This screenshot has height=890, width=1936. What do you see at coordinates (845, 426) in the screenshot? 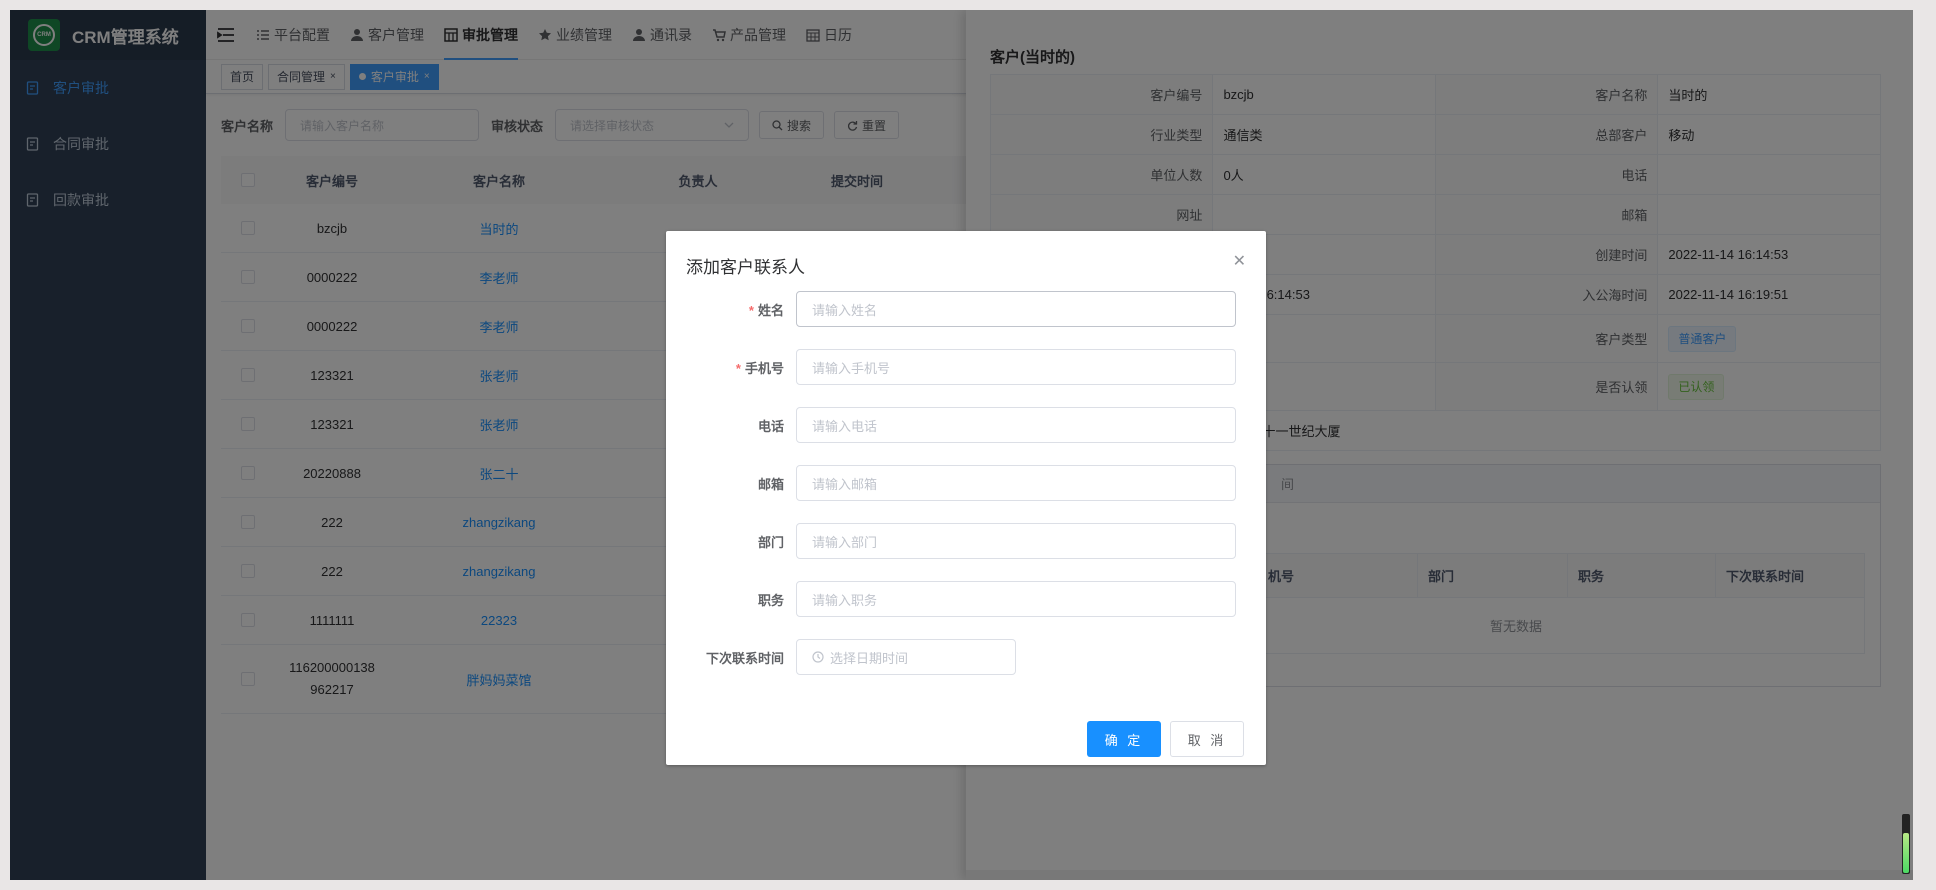
I see `placeholder: 请输入电话` at bounding box center [845, 426].